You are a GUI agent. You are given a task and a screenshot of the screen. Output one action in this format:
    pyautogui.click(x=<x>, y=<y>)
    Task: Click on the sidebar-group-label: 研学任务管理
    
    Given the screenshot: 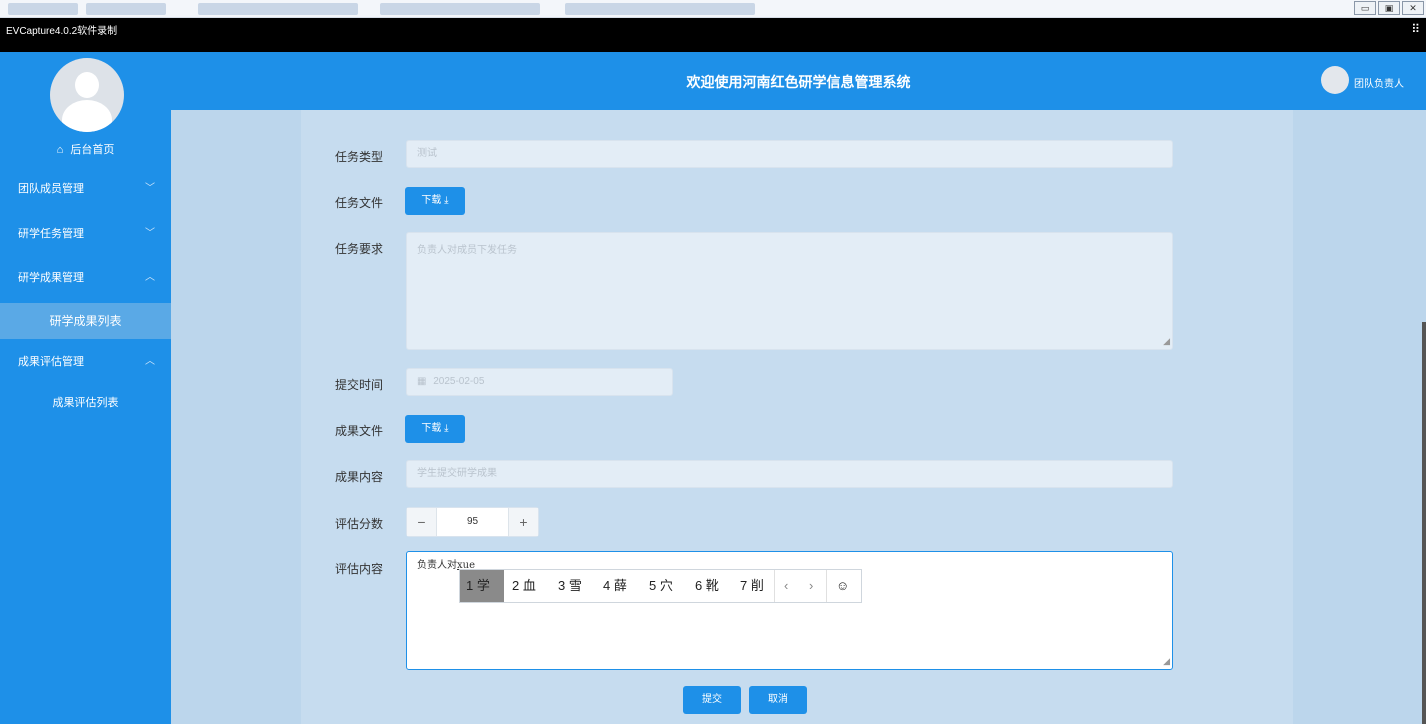 What is the action you would take?
    pyautogui.click(x=51, y=234)
    